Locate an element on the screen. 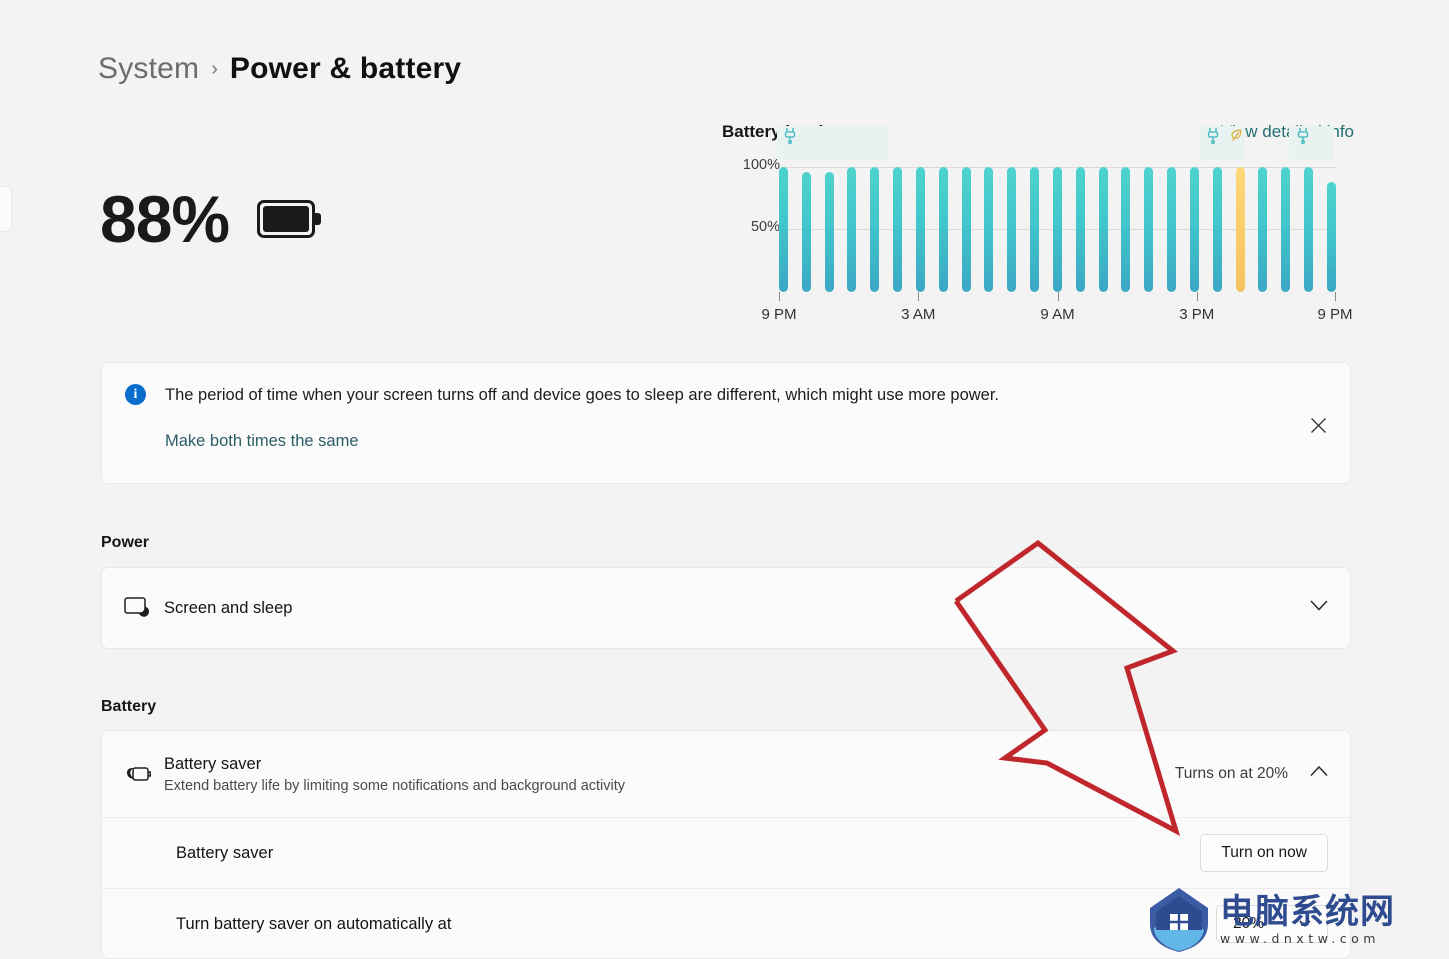 The height and width of the screenshot is (959, 1449). chart-y-tick-label: 50% is located at coordinates (765, 227).